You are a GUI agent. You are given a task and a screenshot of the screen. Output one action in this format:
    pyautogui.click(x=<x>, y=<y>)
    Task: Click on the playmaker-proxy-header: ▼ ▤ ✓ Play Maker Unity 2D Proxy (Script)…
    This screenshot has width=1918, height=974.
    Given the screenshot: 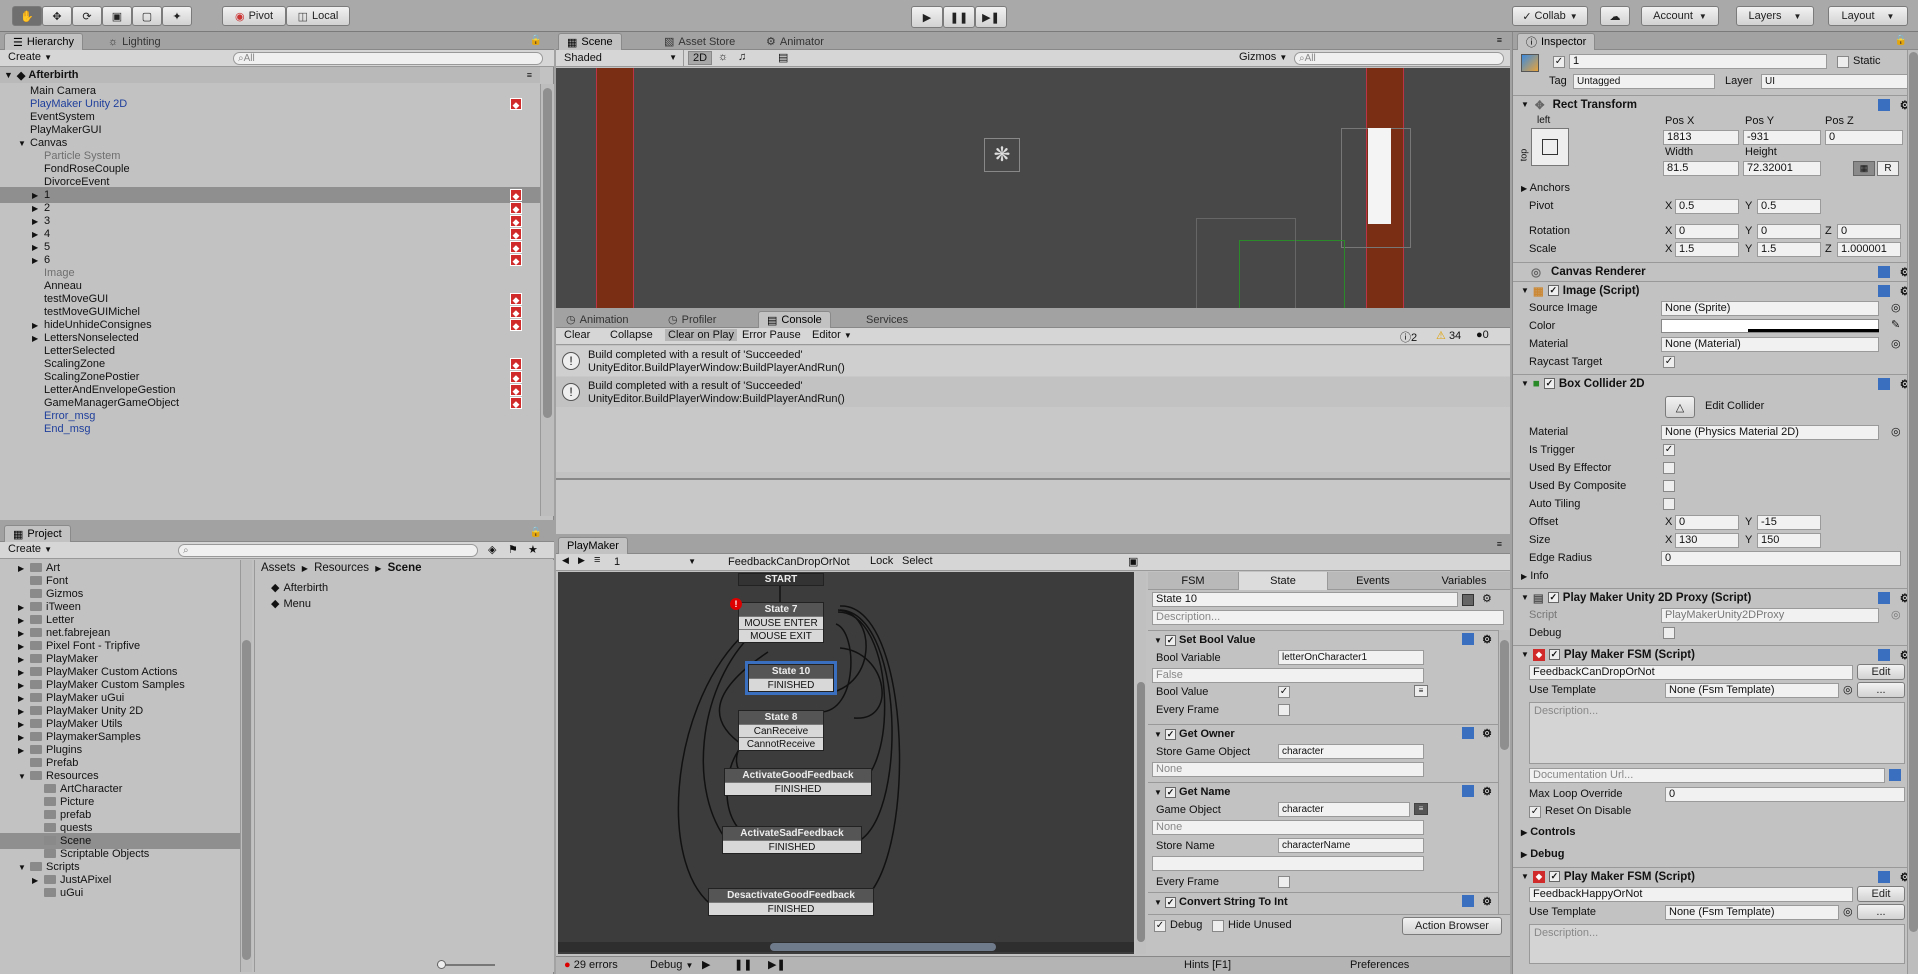 What is the action you would take?
    pyautogui.click(x=1715, y=597)
    